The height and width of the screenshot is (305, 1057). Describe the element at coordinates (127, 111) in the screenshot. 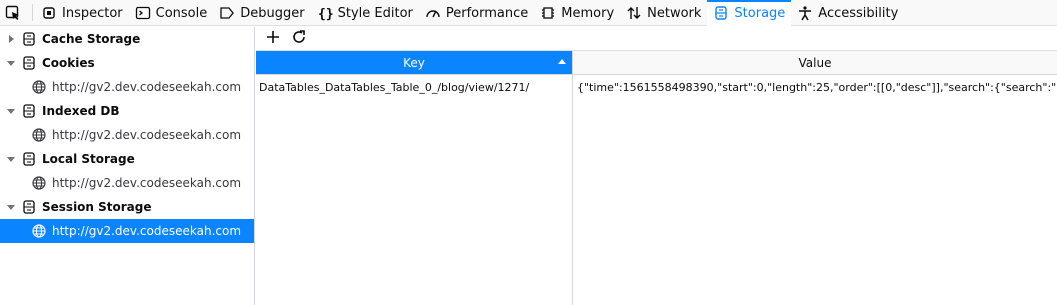

I see `tree-item-indexed-db: Indexed DB` at that location.